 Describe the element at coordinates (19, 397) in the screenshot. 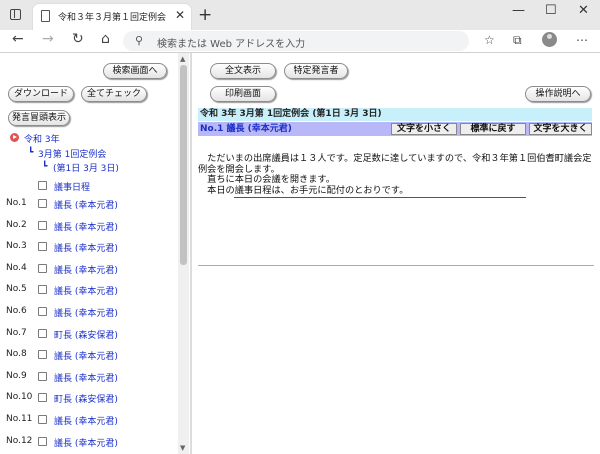

I see `row-number: No.10` at that location.